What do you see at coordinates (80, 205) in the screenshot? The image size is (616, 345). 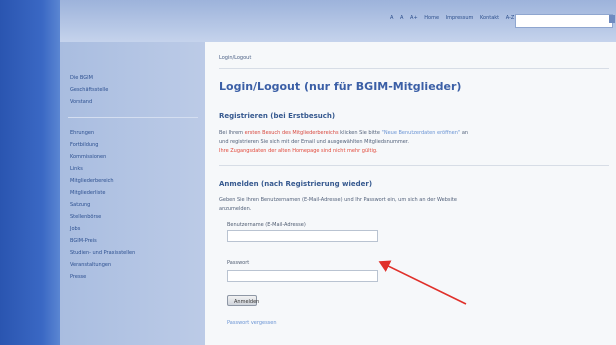 I see `sidebar-item-satzung: Satzung` at bounding box center [80, 205].